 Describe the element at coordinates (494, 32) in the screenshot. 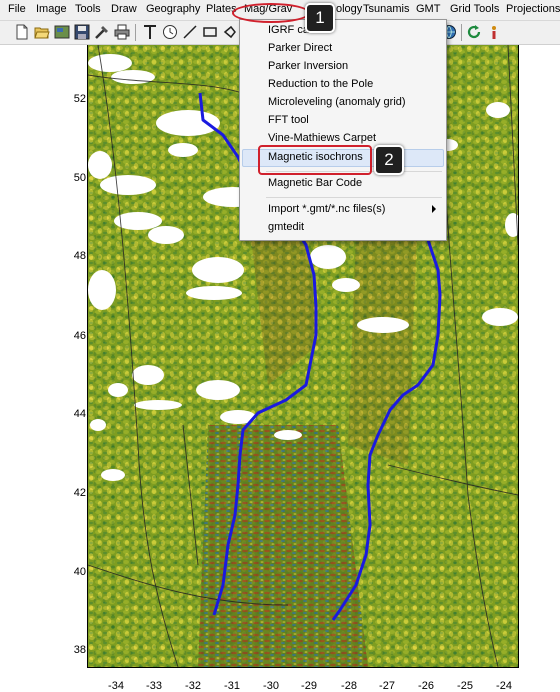

I see `info-icon` at that location.